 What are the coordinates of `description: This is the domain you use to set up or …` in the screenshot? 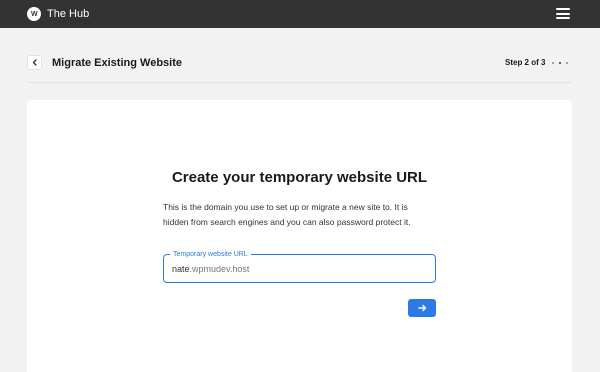 It's located at (303, 215).